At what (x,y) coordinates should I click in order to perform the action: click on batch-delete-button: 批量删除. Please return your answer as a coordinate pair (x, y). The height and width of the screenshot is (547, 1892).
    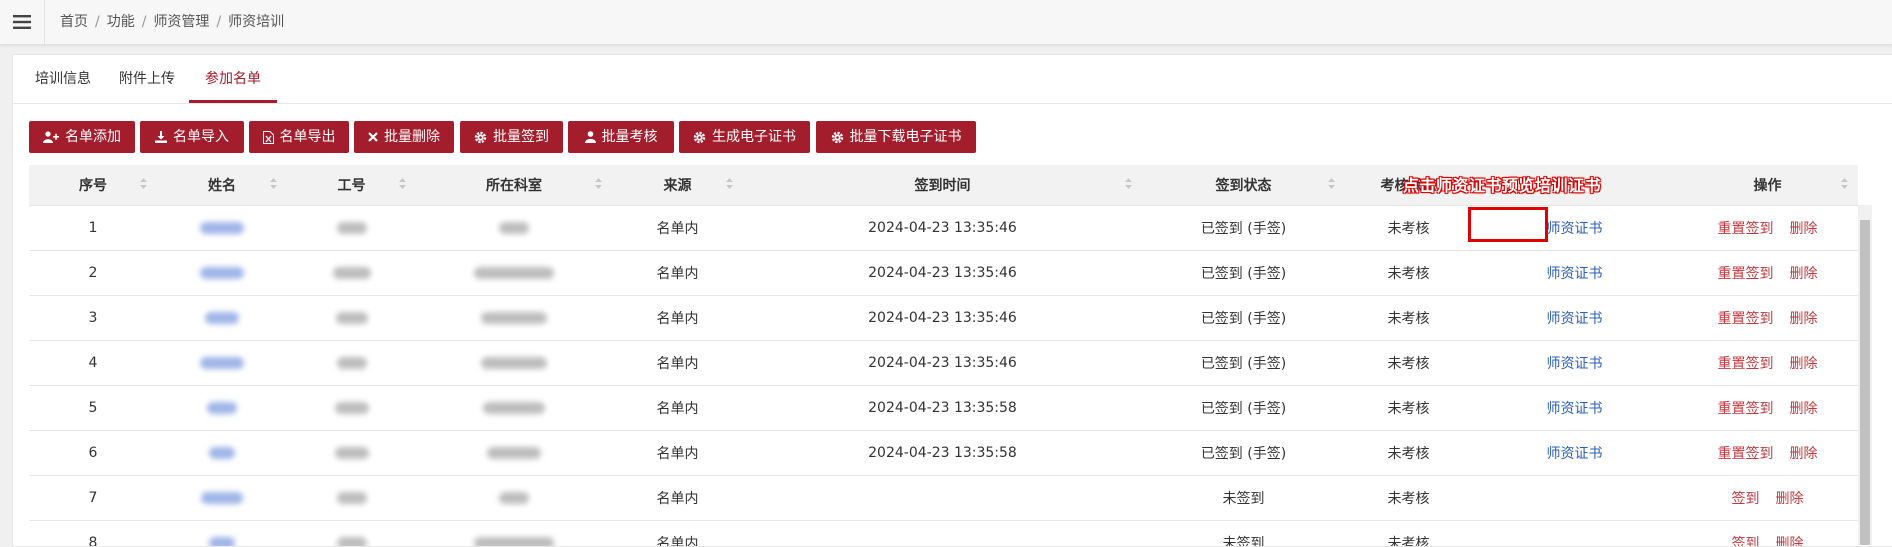
    Looking at the image, I should click on (404, 137).